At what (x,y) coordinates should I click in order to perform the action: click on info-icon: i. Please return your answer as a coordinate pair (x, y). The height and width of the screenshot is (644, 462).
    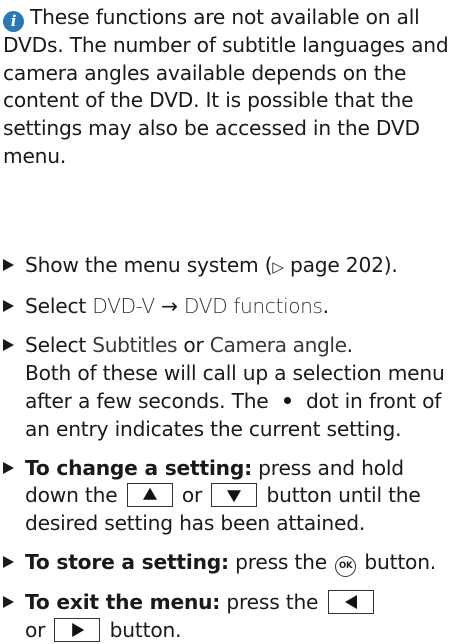
    Looking at the image, I should click on (13, 21).